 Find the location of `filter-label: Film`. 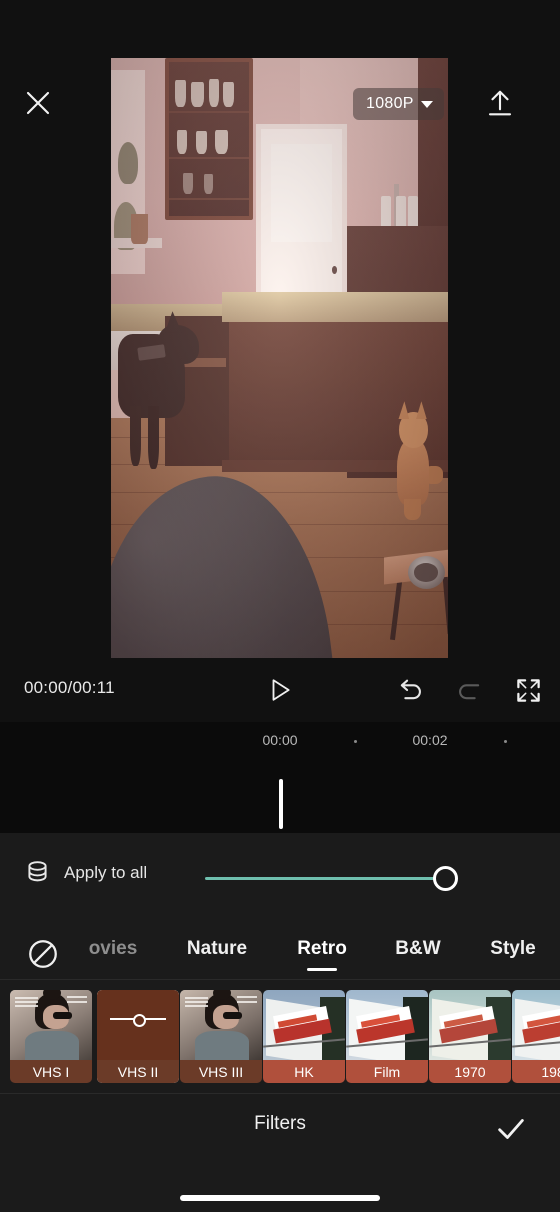

filter-label: Film is located at coordinates (387, 1071).